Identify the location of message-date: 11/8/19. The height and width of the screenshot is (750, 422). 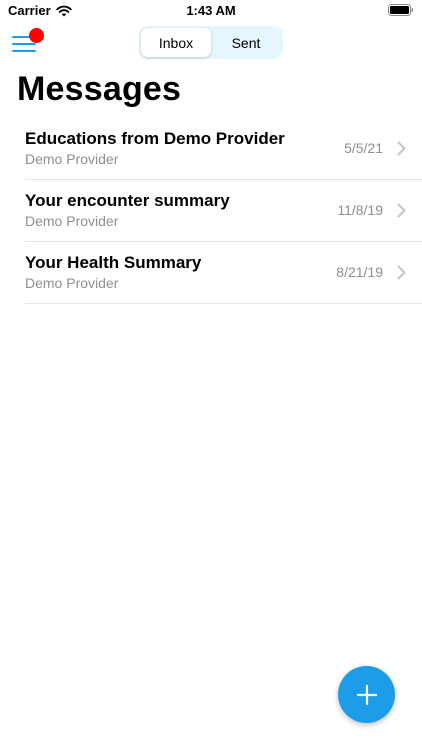
(360, 210).